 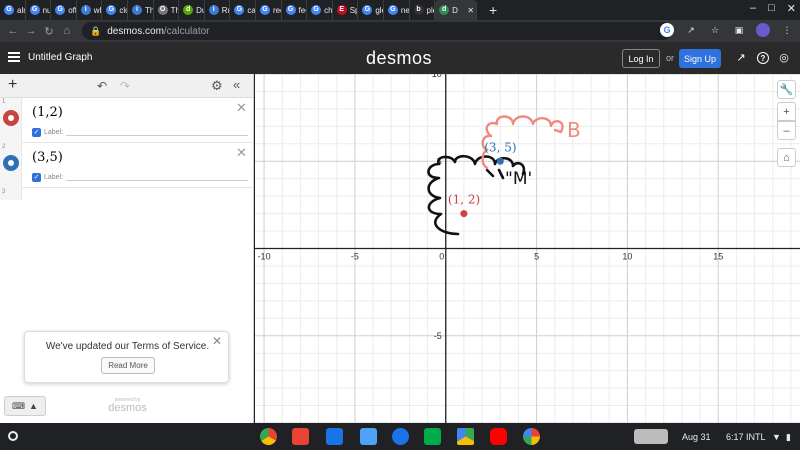 I want to click on google-icon: G, so click(x=667, y=30).